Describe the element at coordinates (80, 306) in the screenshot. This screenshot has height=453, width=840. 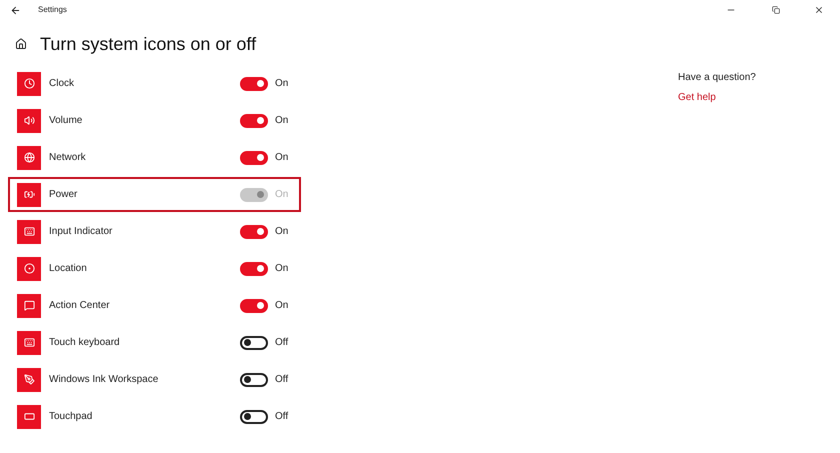
I see `item-label: Action Center` at that location.